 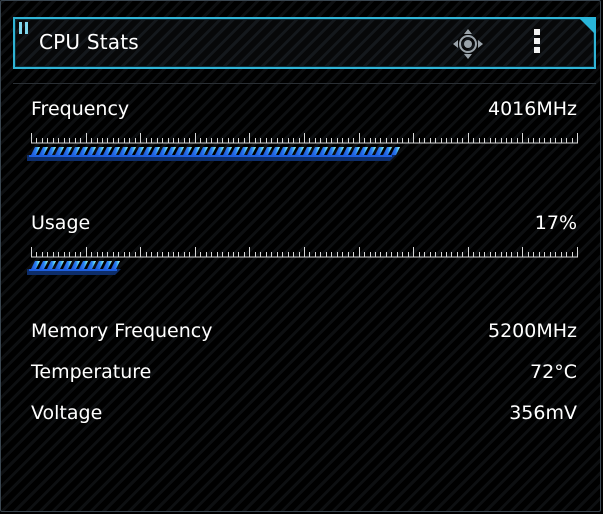 What do you see at coordinates (553, 372) in the screenshot?
I see `temperature-value: 72°C` at bounding box center [553, 372].